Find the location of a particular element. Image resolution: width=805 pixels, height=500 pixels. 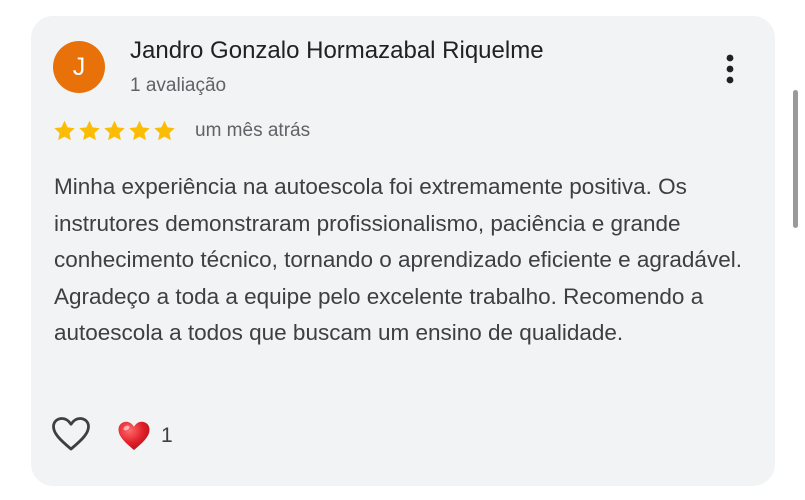

more-vertical-icon is located at coordinates (730, 69).